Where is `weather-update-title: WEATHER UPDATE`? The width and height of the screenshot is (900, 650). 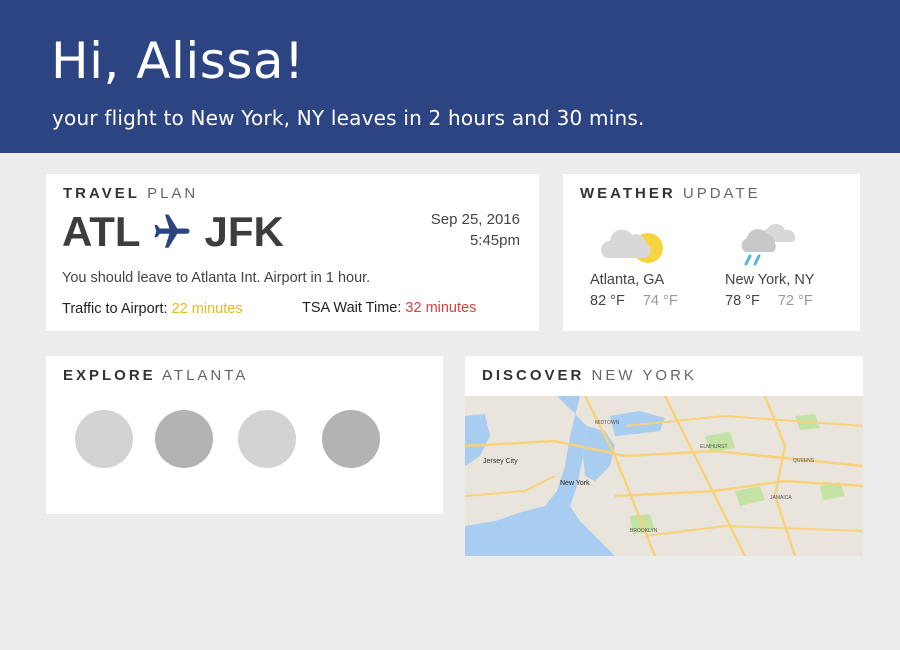 weather-update-title: WEATHER UPDATE is located at coordinates (670, 193).